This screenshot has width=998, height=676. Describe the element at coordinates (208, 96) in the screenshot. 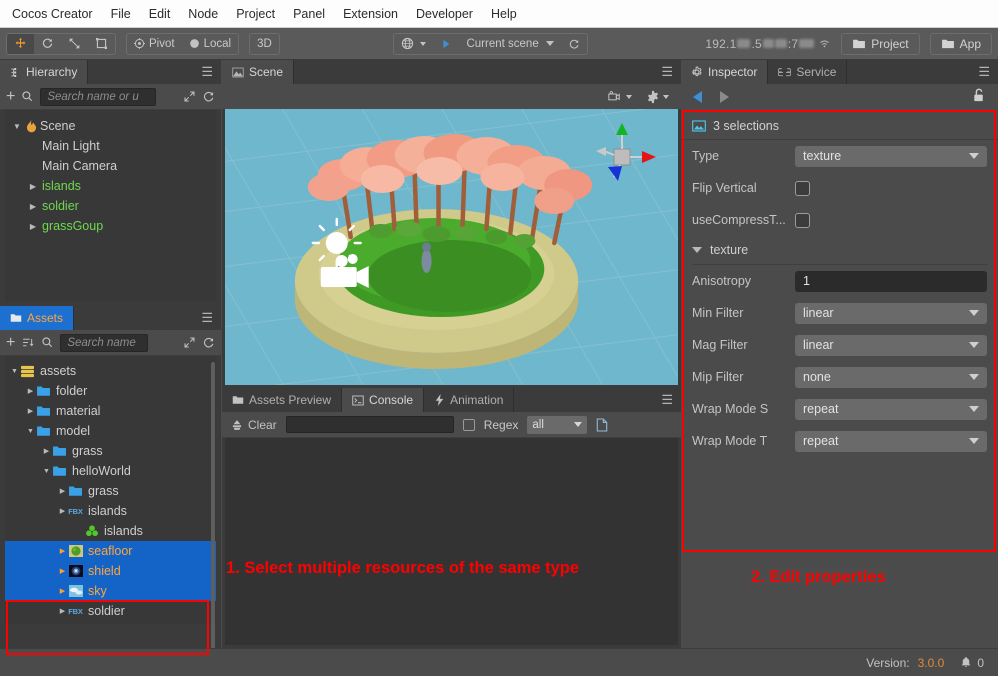

I see `refresh-hierarchy-icon` at that location.